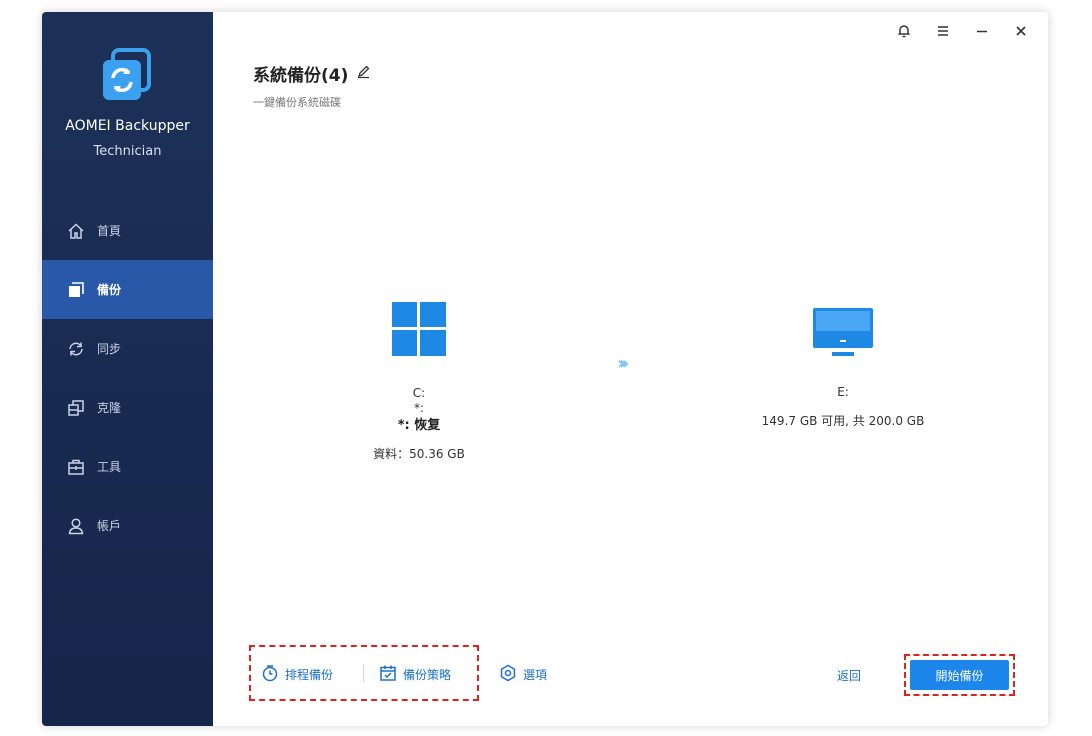 This screenshot has height=736, width=1092. What do you see at coordinates (388, 674) in the screenshot?
I see `calendar-check-icon` at bounding box center [388, 674].